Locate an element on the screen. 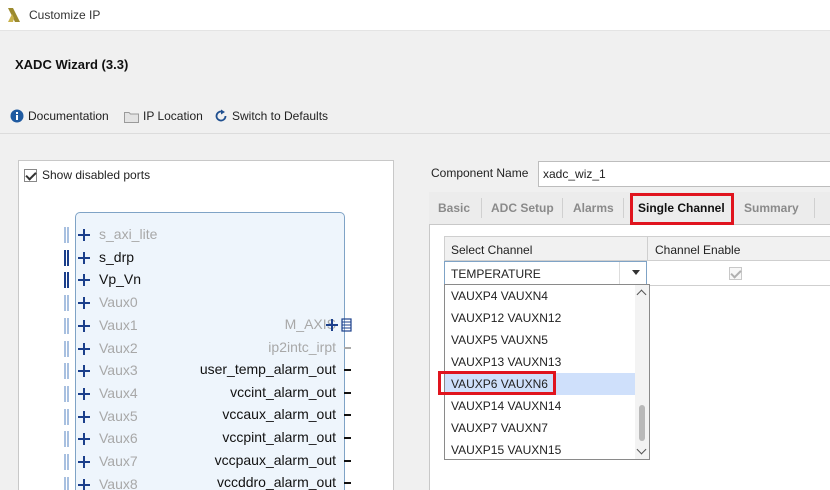  left-port-label: s_axi_lite is located at coordinates (128, 234).